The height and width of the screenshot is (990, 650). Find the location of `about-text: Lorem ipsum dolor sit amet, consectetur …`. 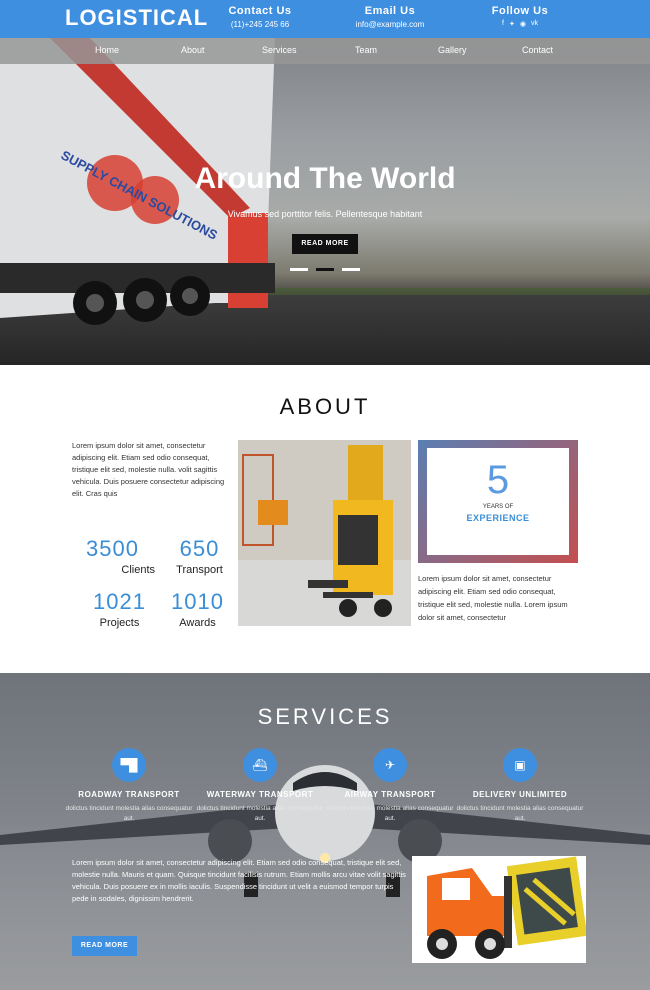

about-text: Lorem ipsum dolor sit amet, consectetur … is located at coordinates (148, 469).